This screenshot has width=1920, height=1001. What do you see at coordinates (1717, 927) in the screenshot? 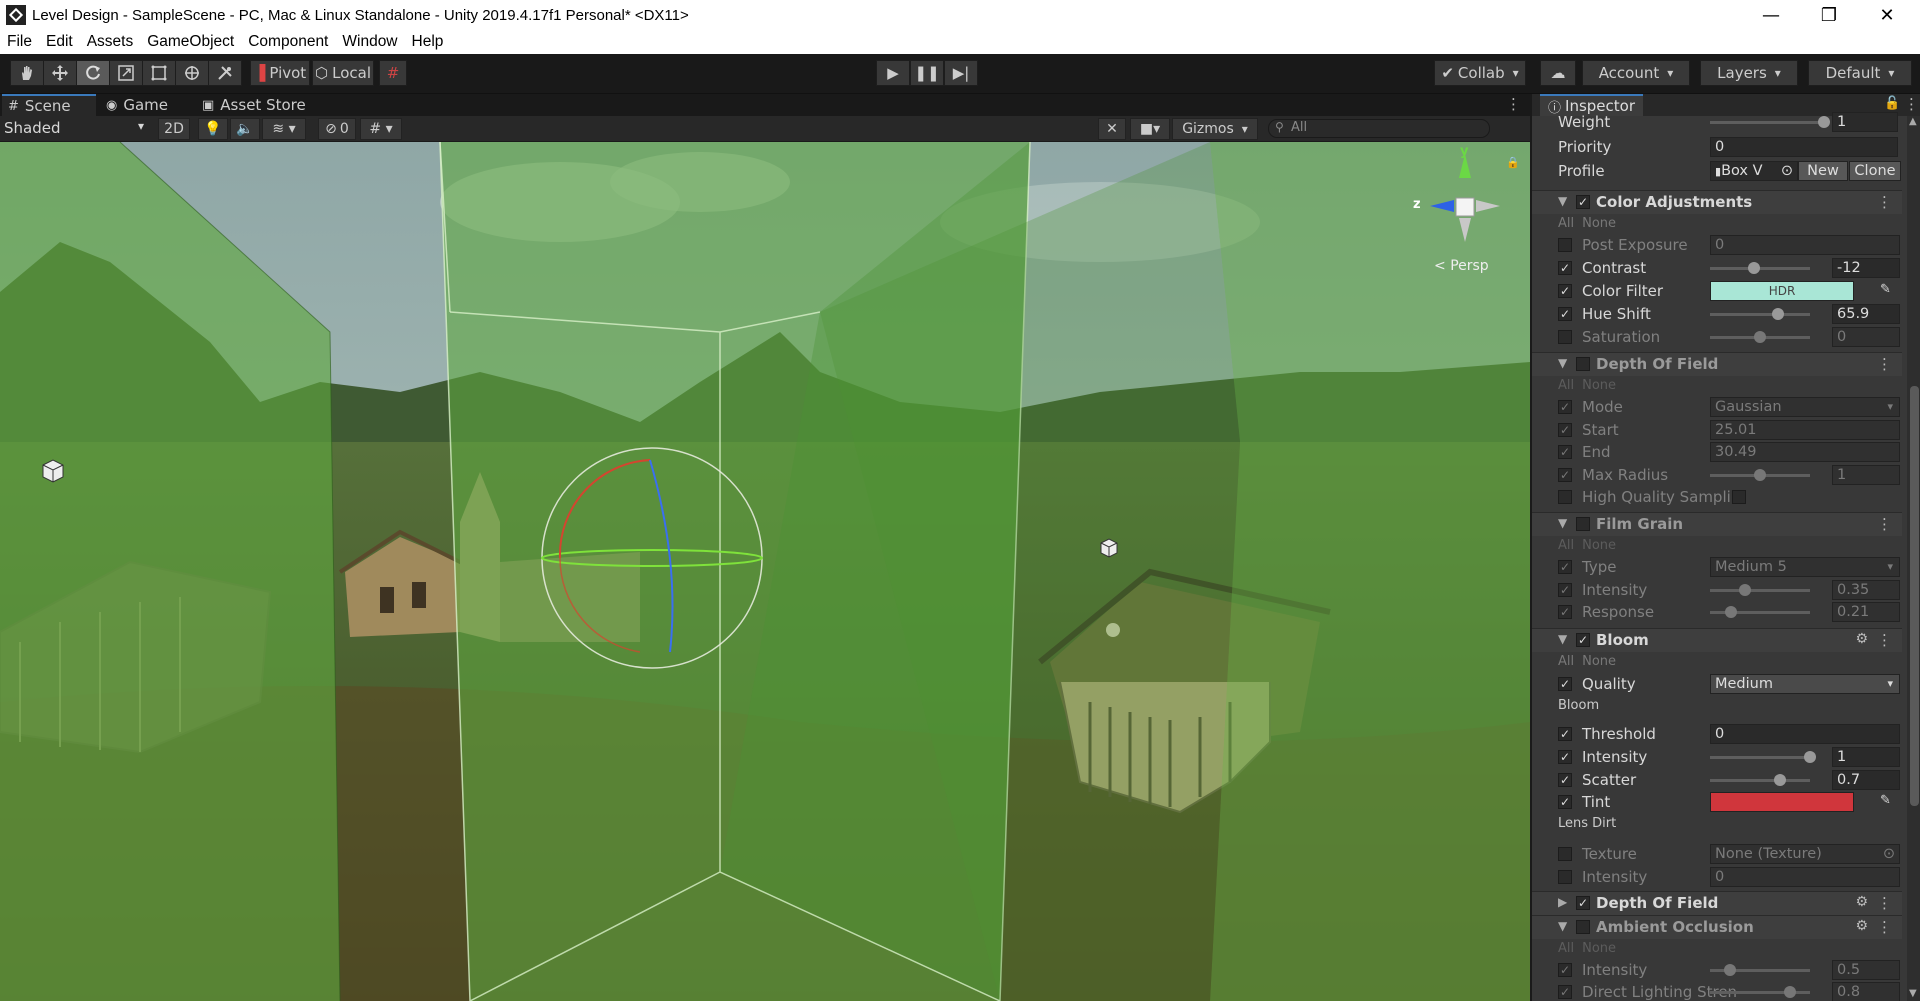
I see `ambient-occlusion-header: ▼ Ambient Occlusion ⚙ ⋮` at bounding box center [1717, 927].